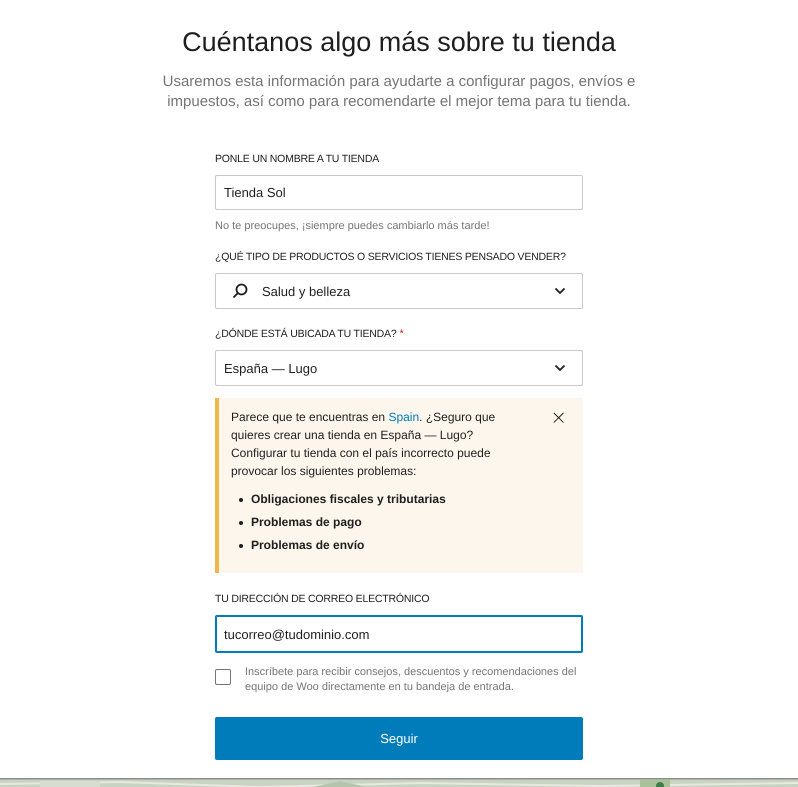  I want to click on field-label: PONLE UN NOMBRE A TU TIENDA, so click(297, 159).